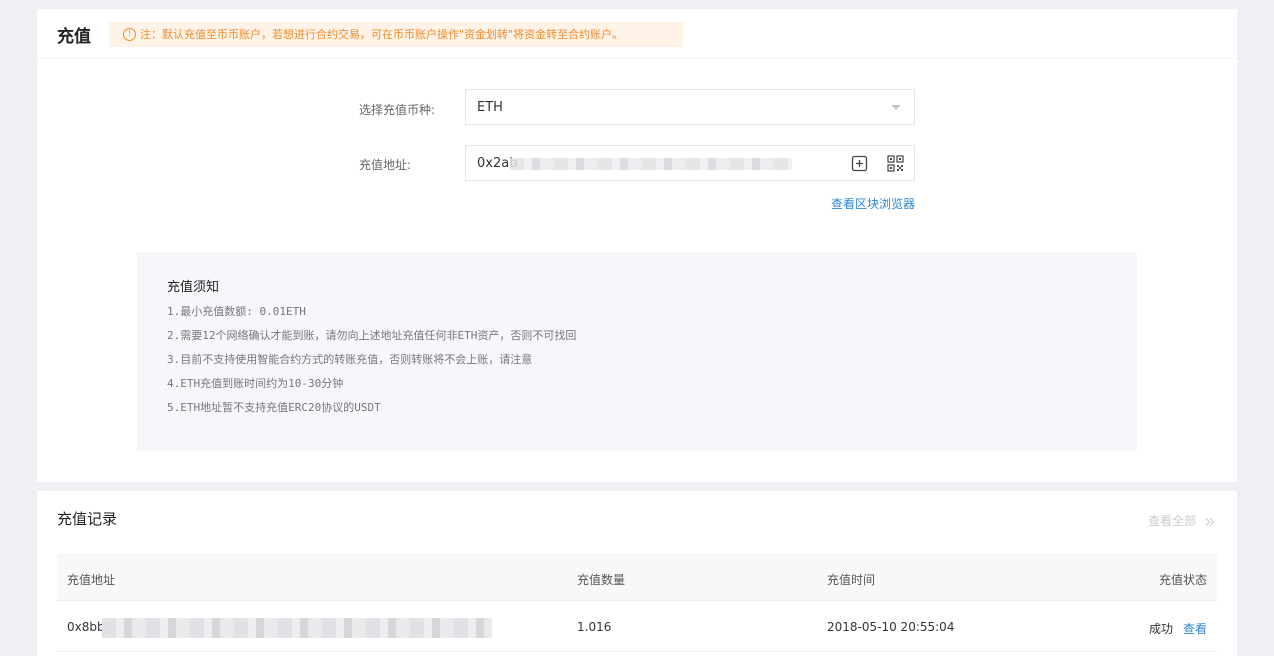 This screenshot has height=656, width=1274. What do you see at coordinates (873, 203) in the screenshot?
I see `block-explorer-link: 查看区块浏览器` at bounding box center [873, 203].